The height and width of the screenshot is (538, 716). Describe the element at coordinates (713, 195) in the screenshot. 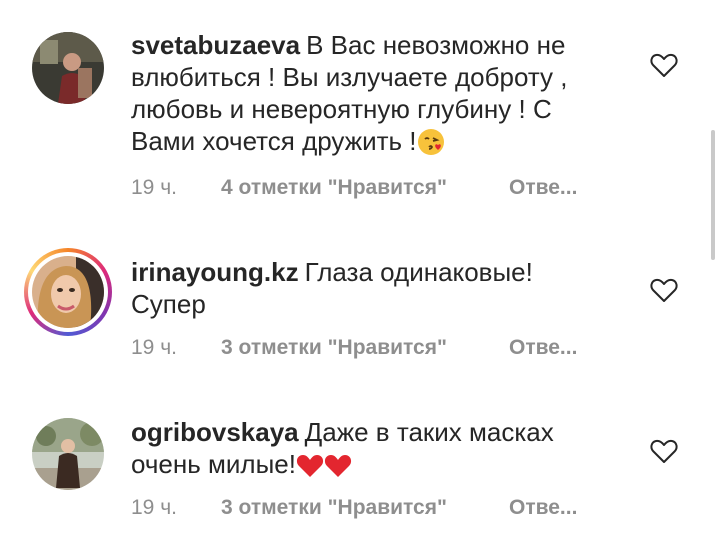

I see `scrollbar` at that location.